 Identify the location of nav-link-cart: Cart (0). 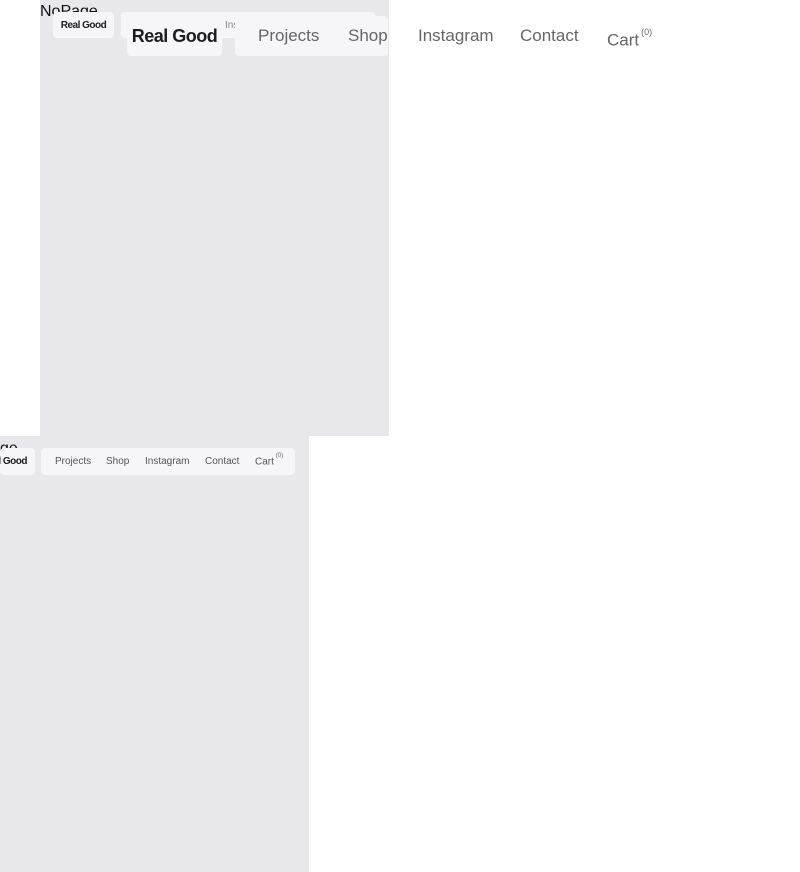
(629, 38).